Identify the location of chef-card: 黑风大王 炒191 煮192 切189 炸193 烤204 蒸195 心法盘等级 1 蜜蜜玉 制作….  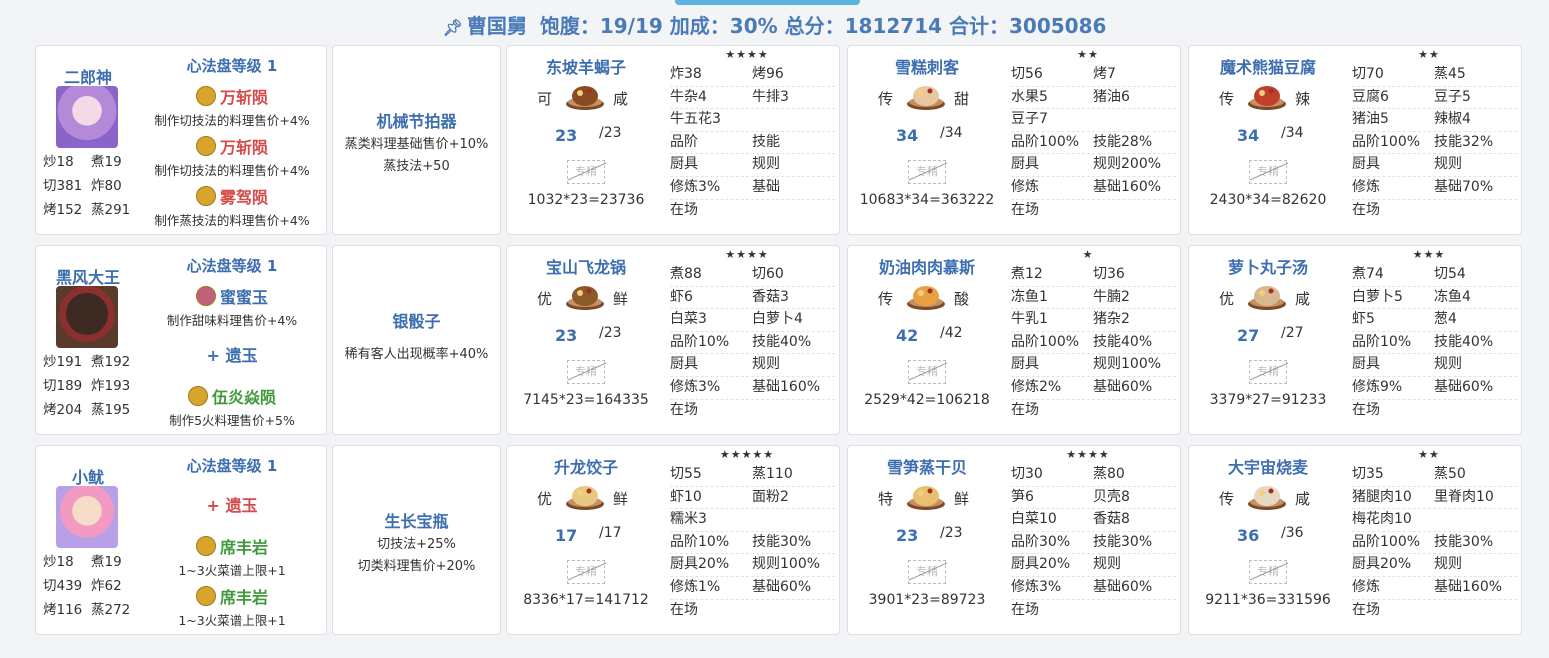
(181, 340).